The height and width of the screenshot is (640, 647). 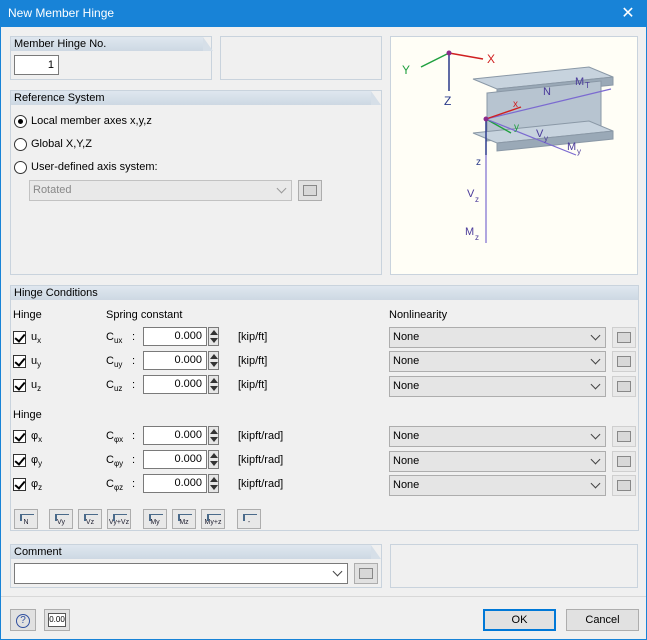 I want to click on release-Vz-button: Vz, so click(x=90, y=519).